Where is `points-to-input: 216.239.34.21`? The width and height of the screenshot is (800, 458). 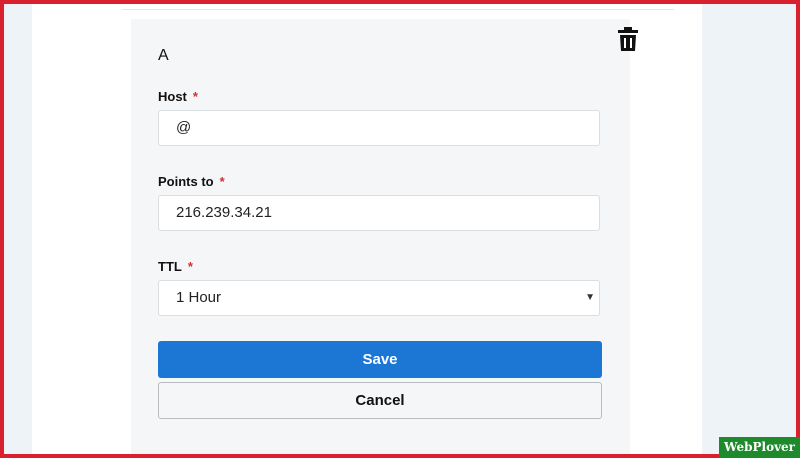 points-to-input: 216.239.34.21 is located at coordinates (379, 213).